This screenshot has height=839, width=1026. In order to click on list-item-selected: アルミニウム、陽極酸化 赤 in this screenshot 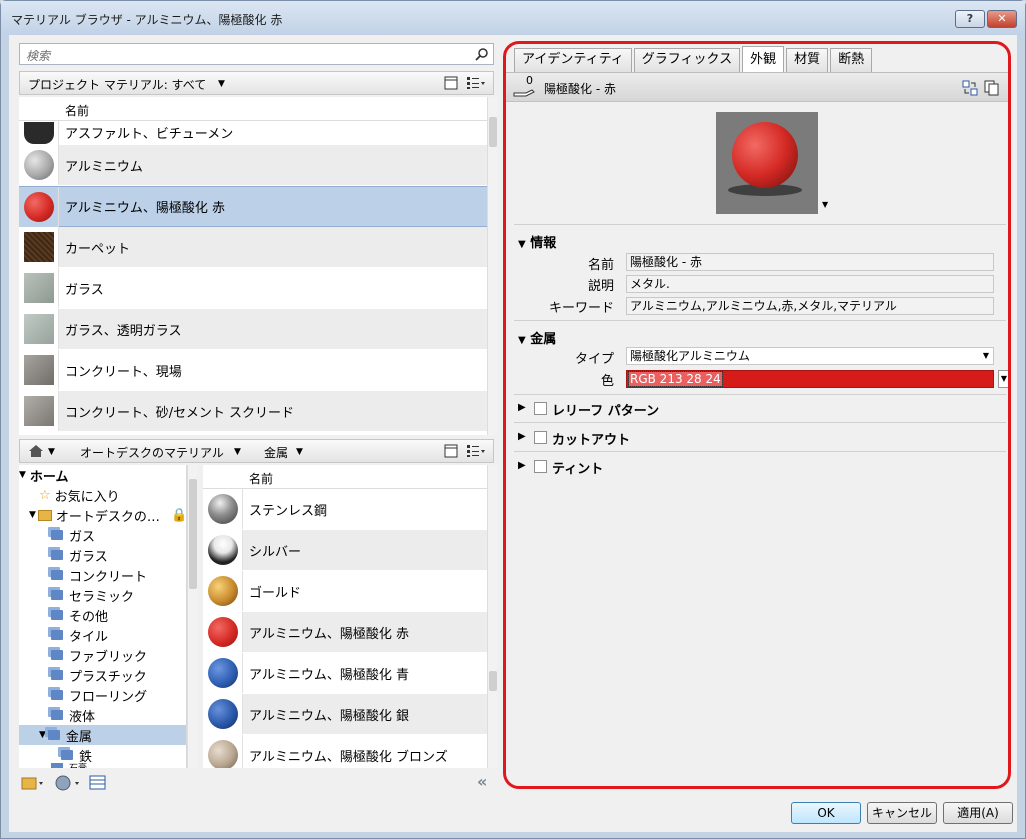, I will do `click(253, 206)`.